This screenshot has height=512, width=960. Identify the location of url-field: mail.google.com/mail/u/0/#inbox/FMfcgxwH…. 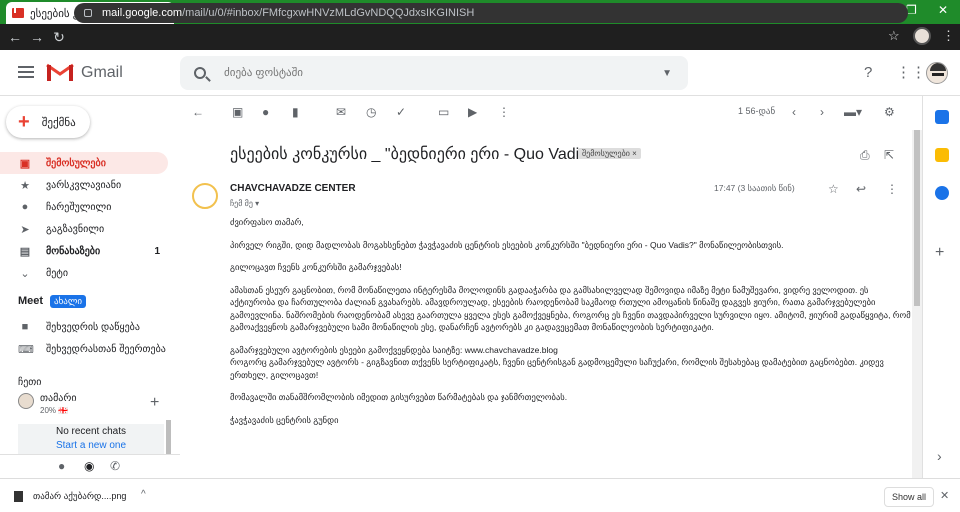
(491, 13).